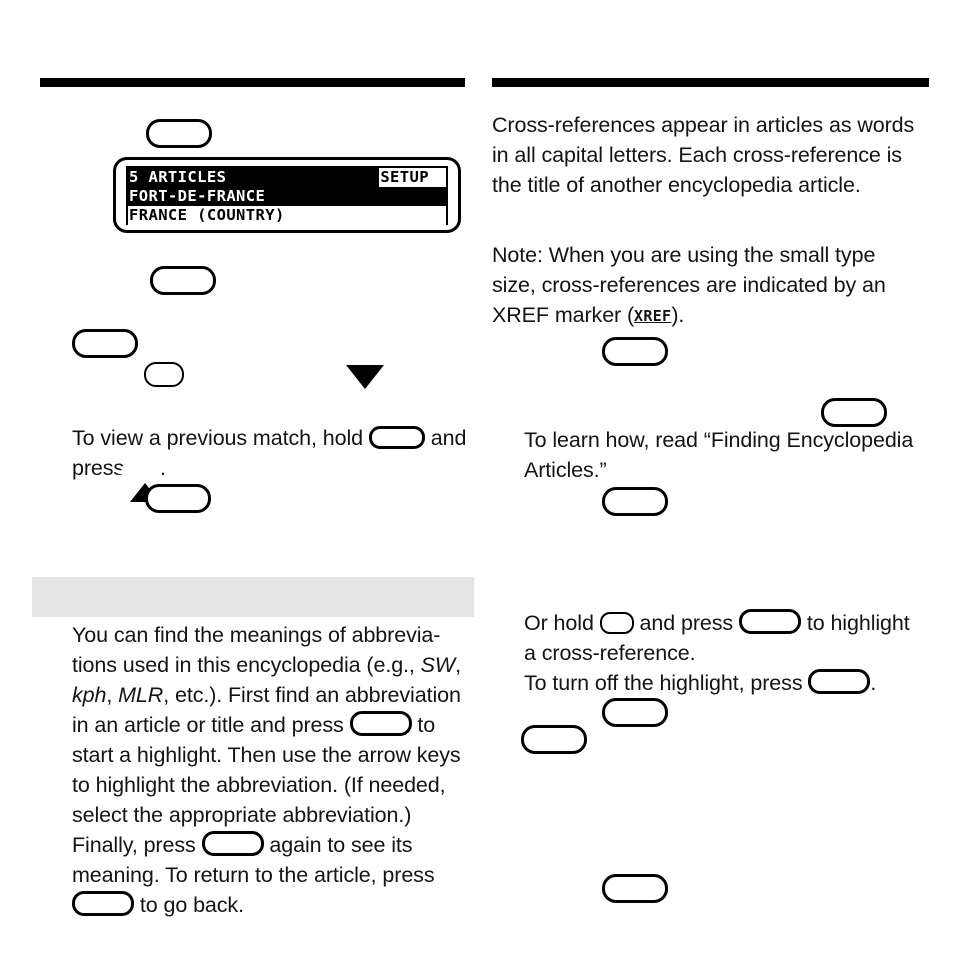 The height and width of the screenshot is (954, 954). What do you see at coordinates (438, 665) in the screenshot?
I see `abbrev-sw: SW` at bounding box center [438, 665].